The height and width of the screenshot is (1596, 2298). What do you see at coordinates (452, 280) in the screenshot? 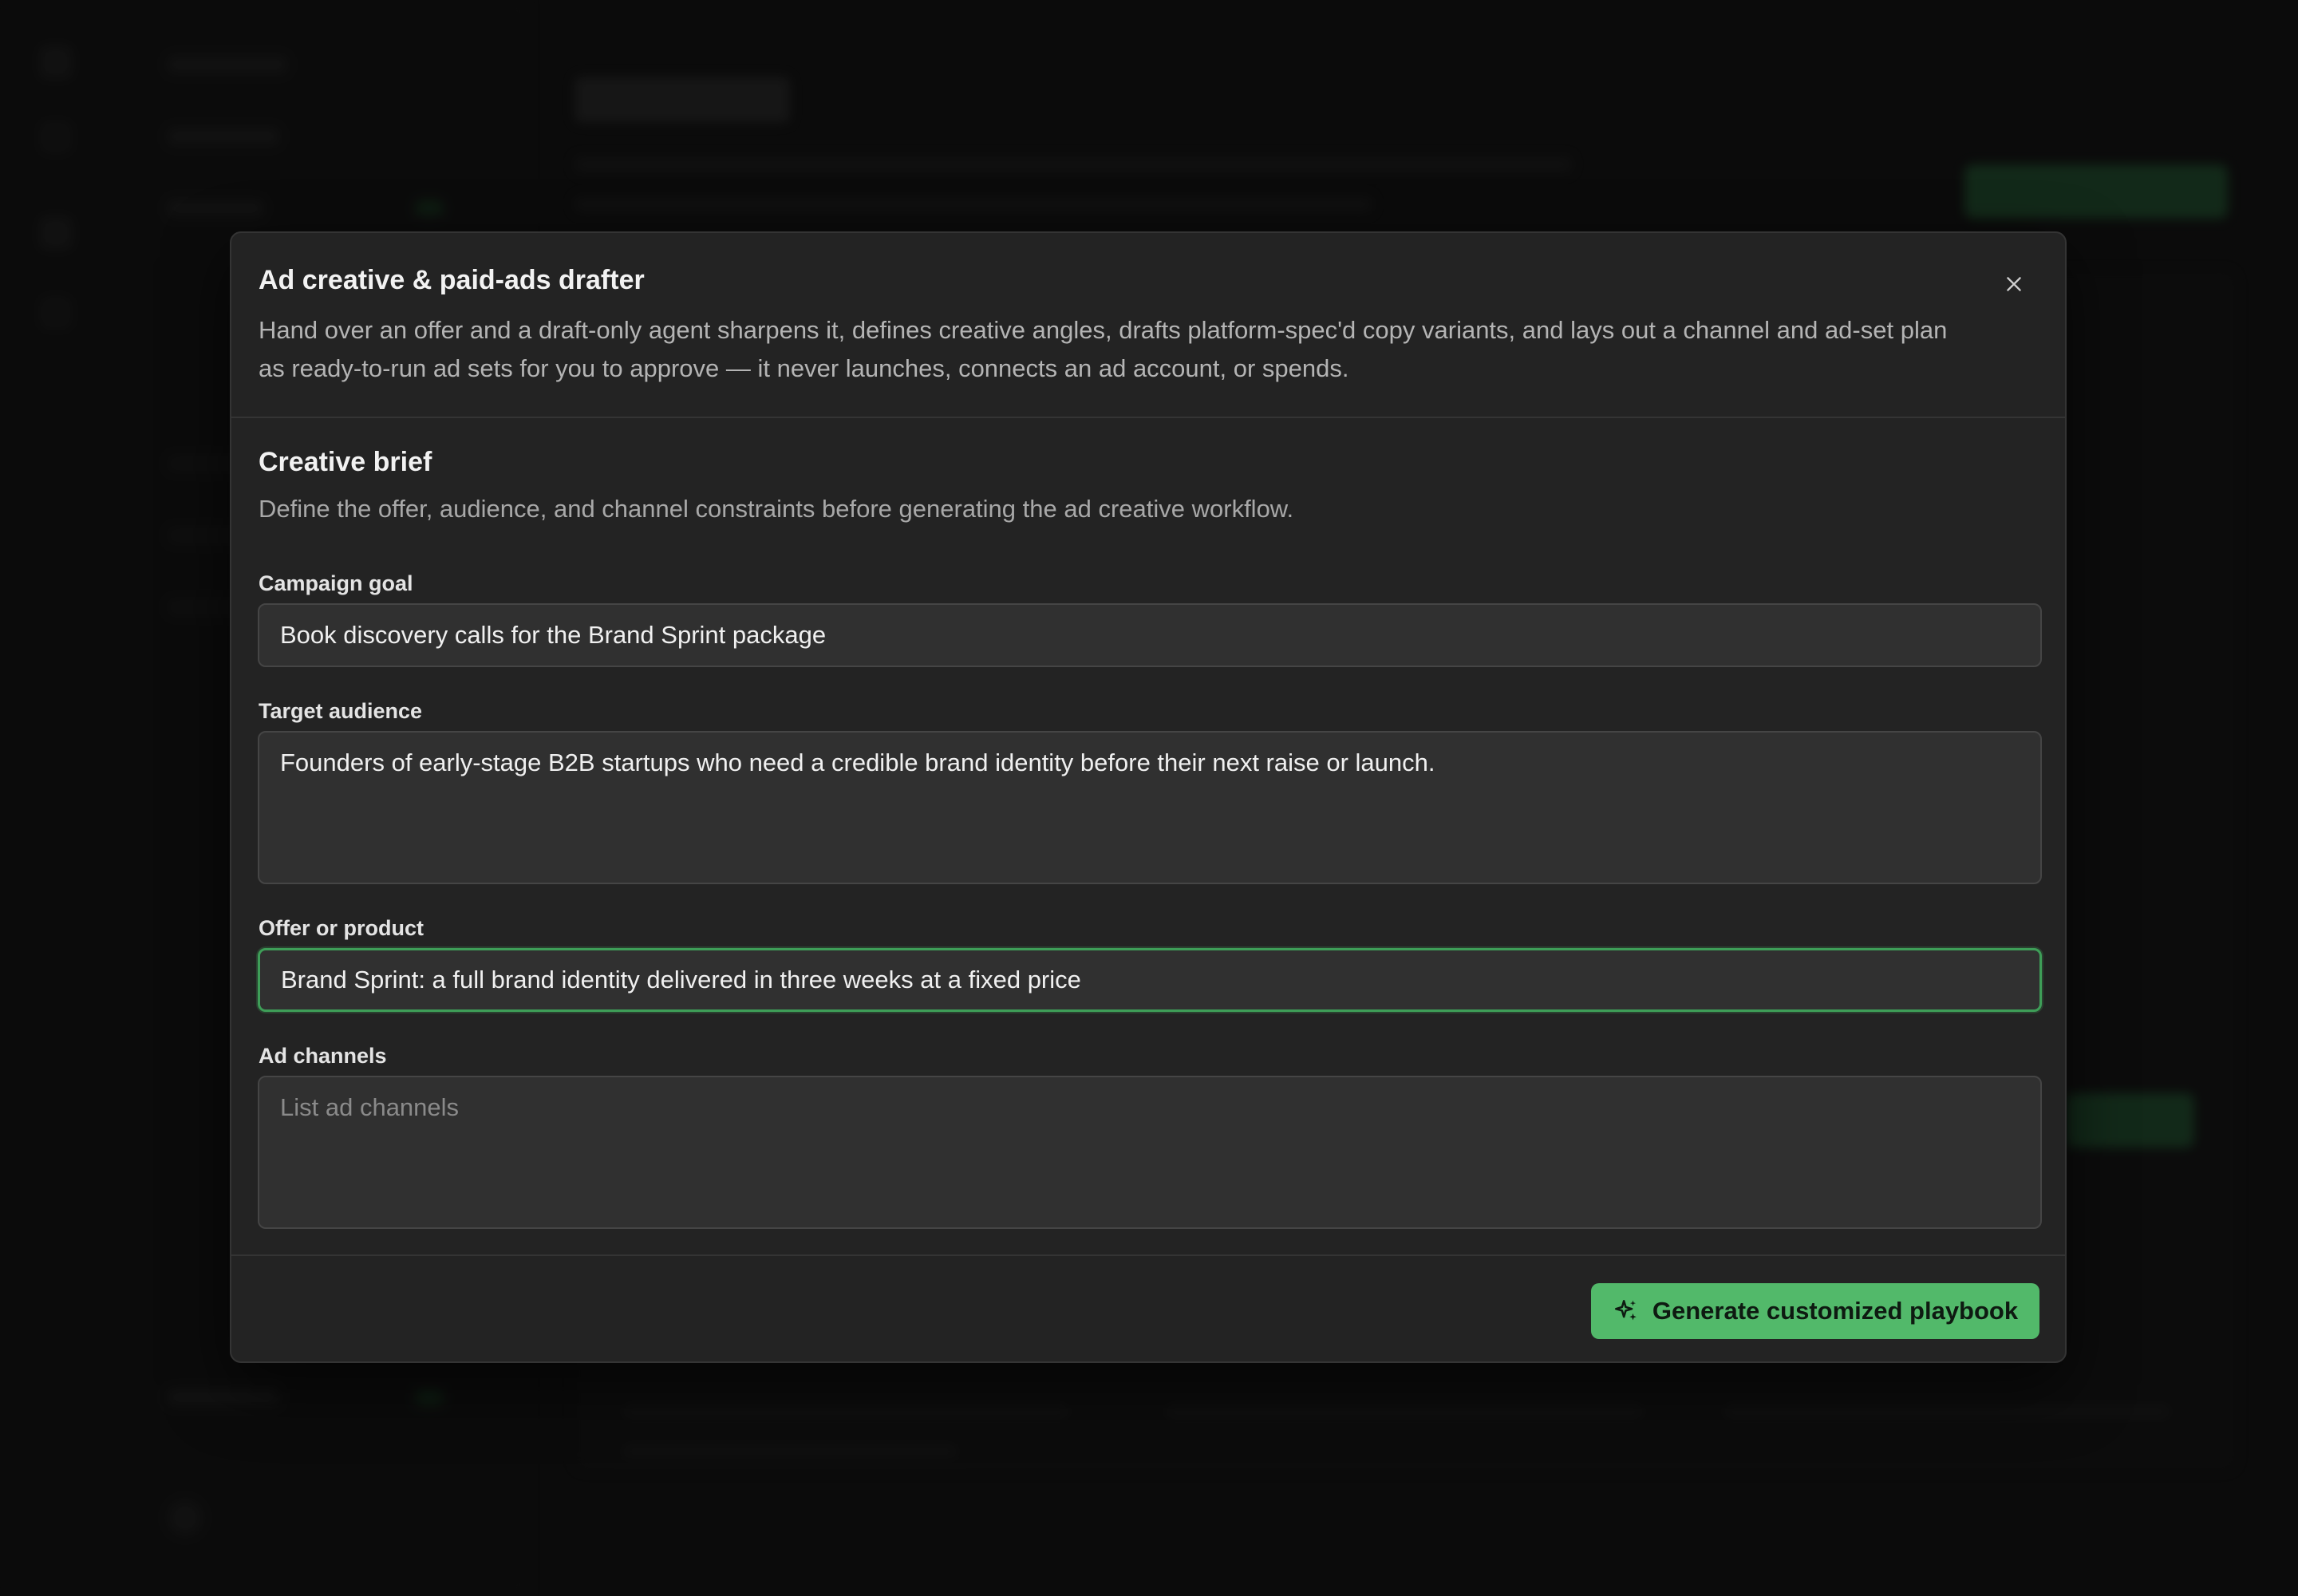
I see `dialog-title: Ad creative & paid-ads drafter` at bounding box center [452, 280].